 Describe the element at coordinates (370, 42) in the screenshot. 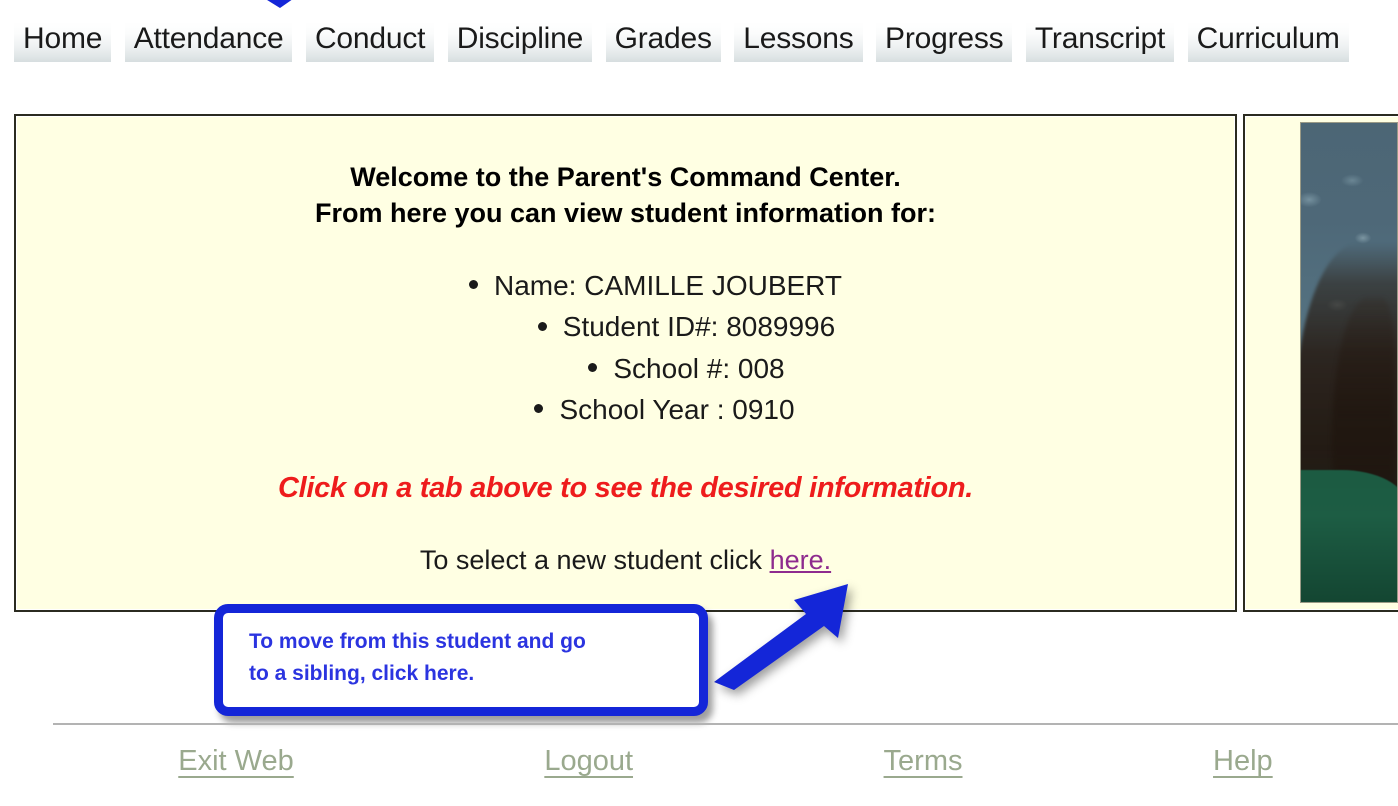

I see `tab-conduct: Conduct` at that location.